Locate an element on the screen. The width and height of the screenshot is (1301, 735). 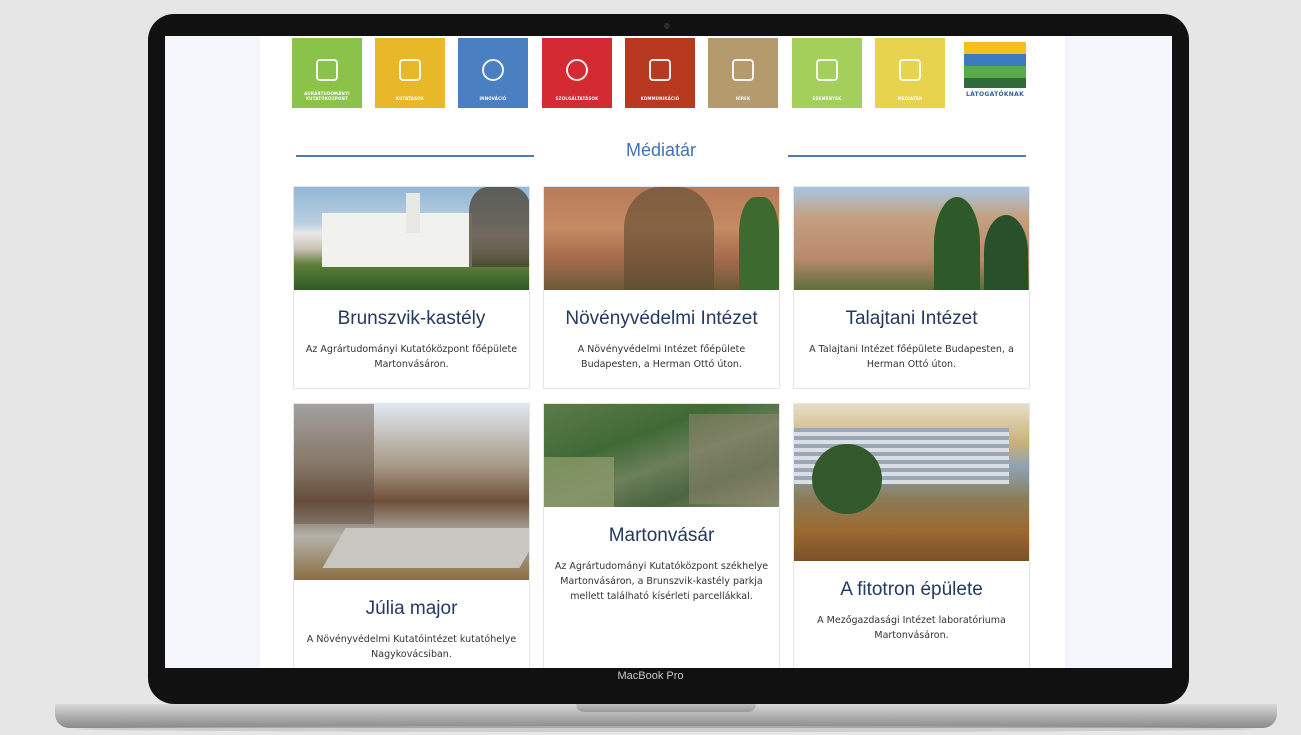
nav-tile-esemenyek: ESEMÉNYEK is located at coordinates (827, 73).